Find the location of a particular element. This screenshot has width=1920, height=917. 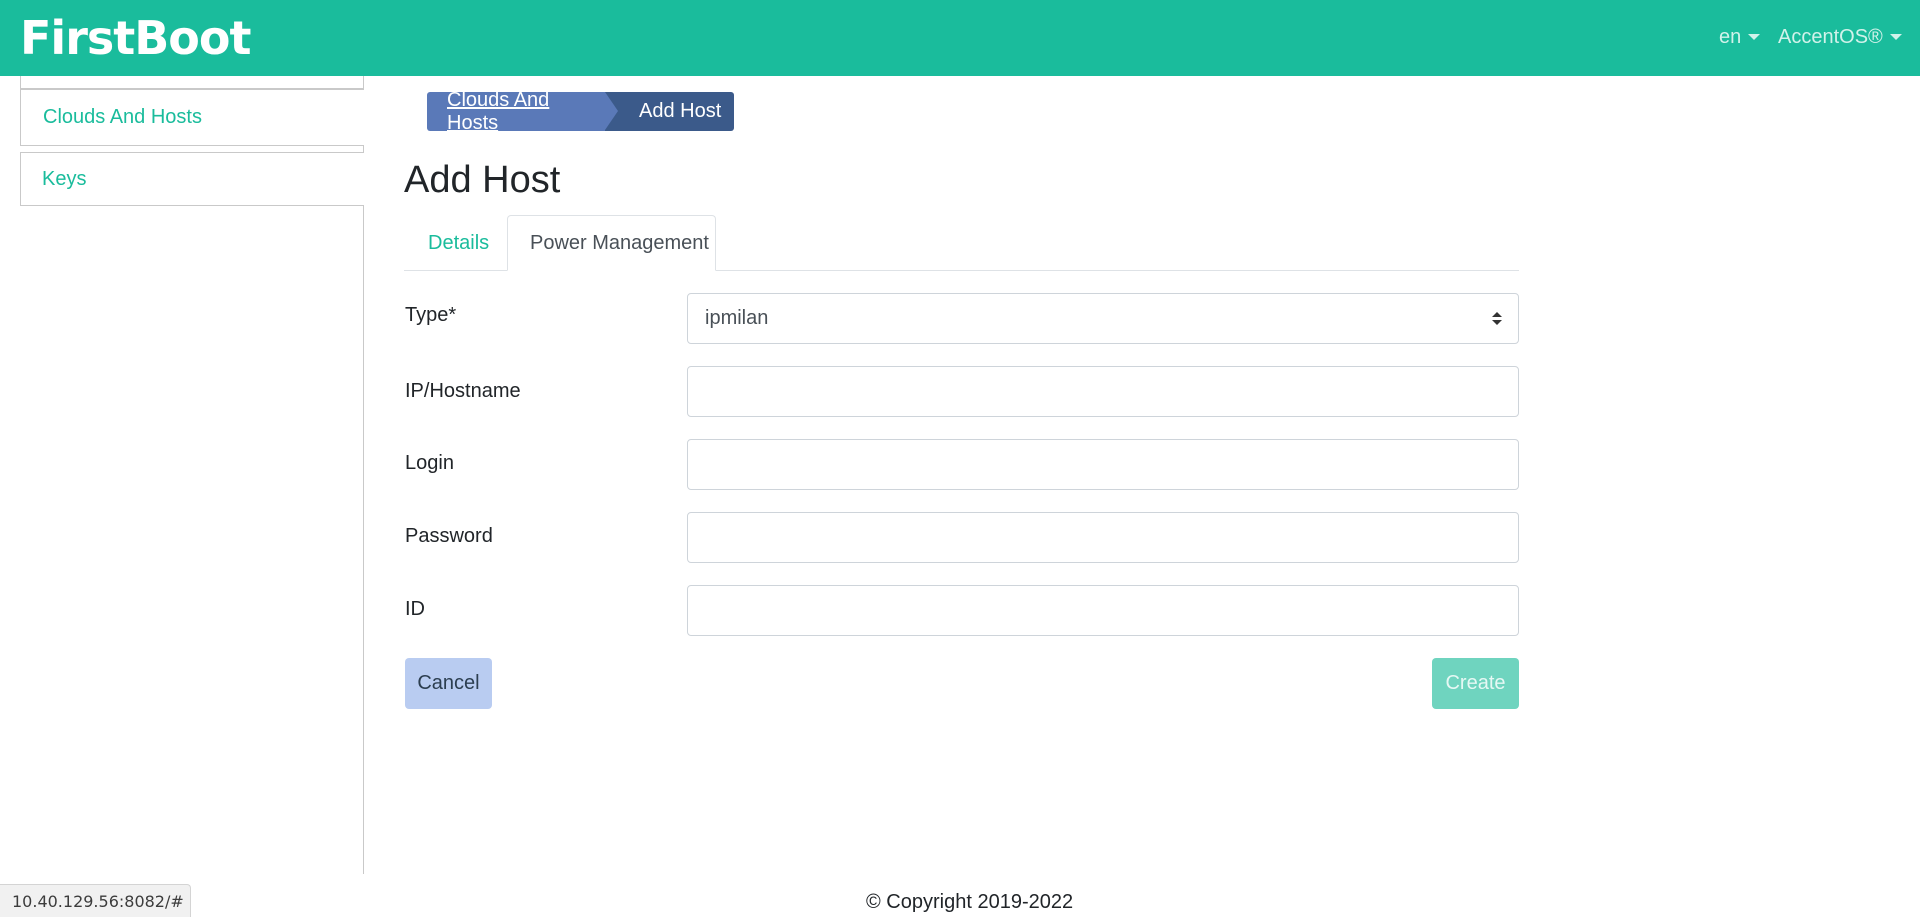

sidebar-item-keys: Keys is located at coordinates (192, 179).